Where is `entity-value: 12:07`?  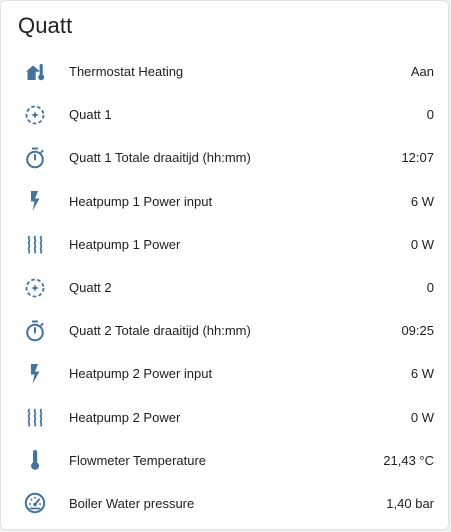
entity-value: 12:07 is located at coordinates (417, 158).